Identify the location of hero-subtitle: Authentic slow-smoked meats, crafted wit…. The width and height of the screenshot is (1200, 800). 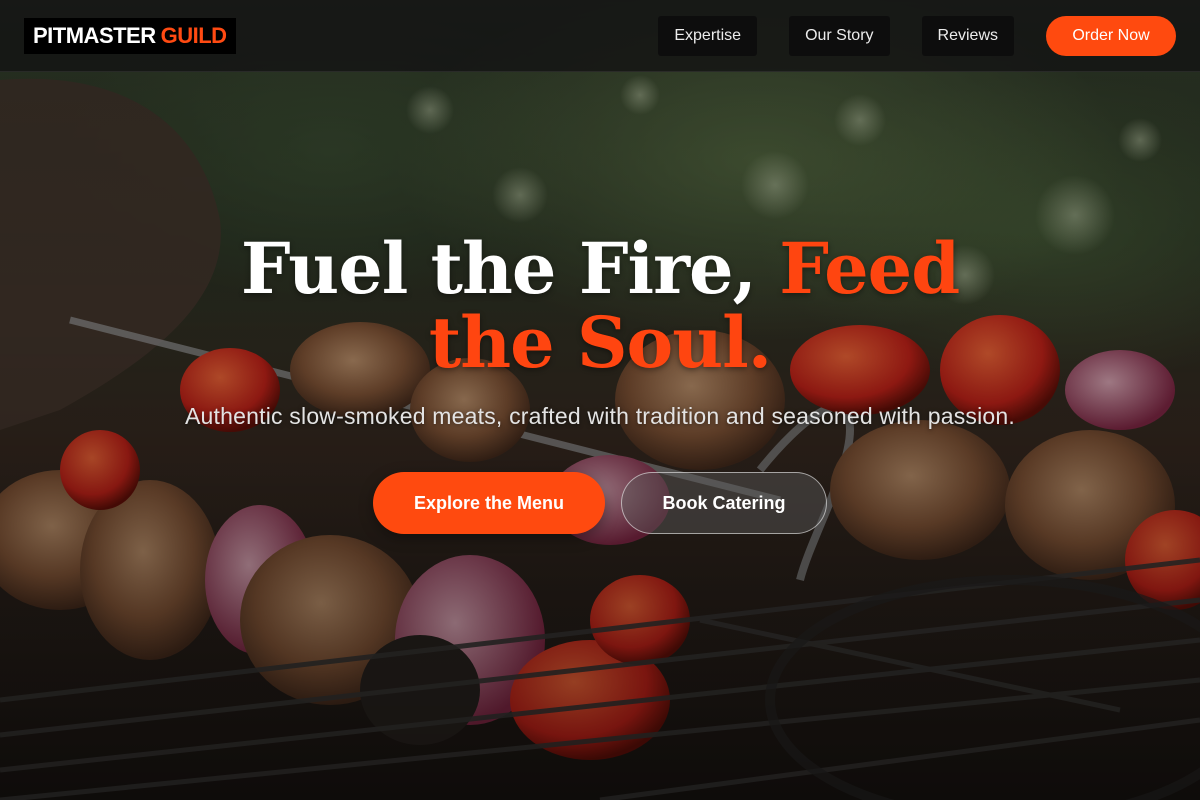
(600, 416).